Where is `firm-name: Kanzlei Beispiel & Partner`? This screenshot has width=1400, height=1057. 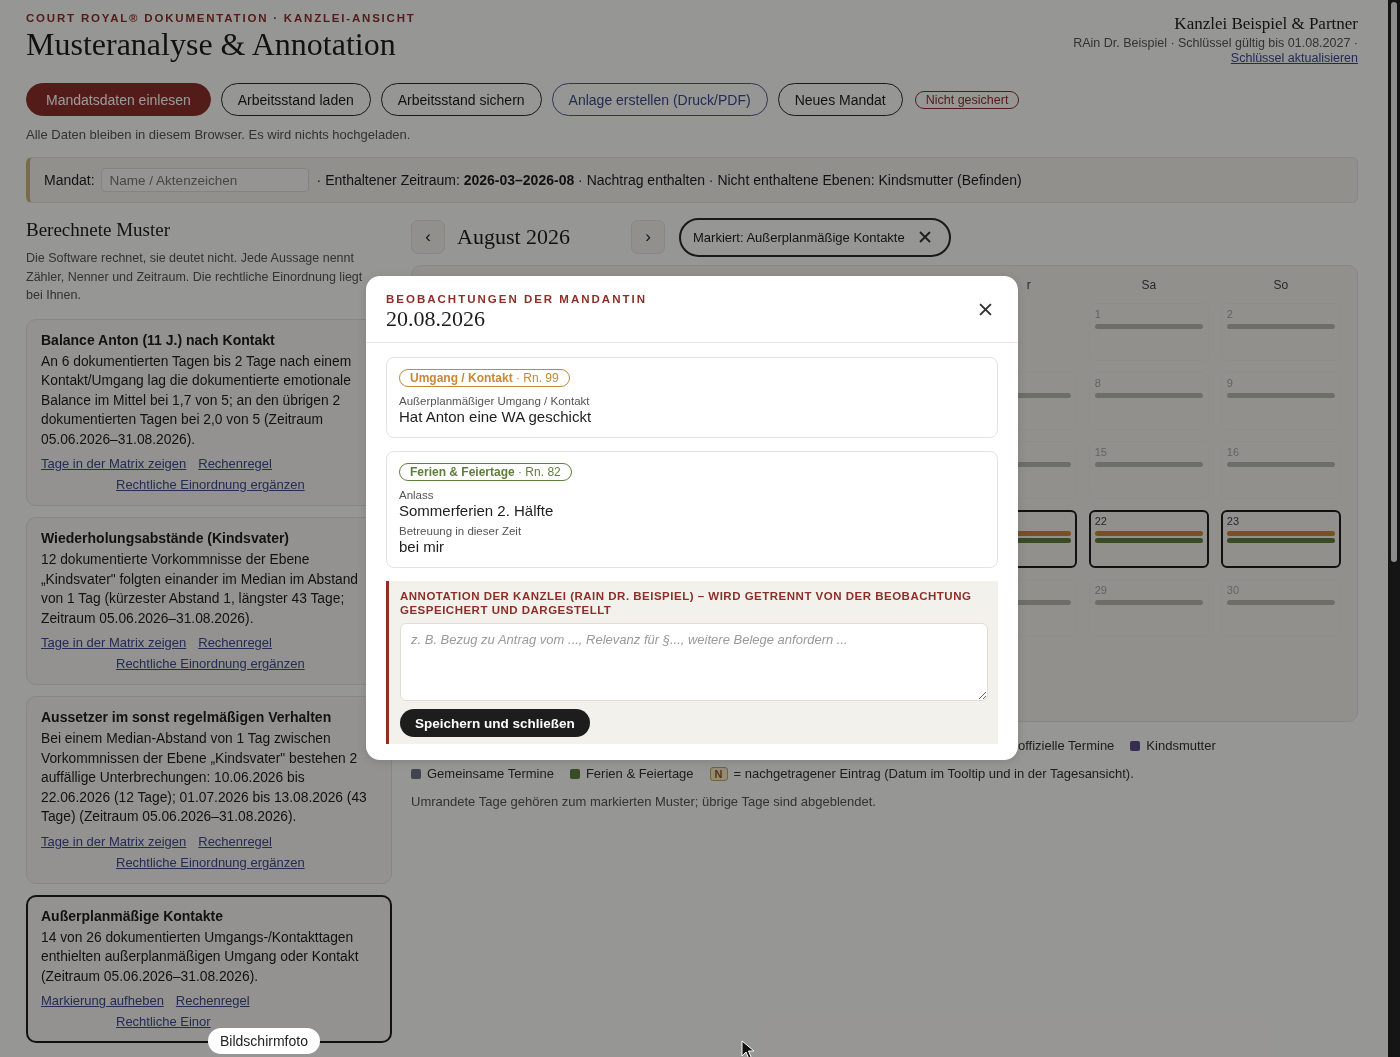 firm-name: Kanzlei Beispiel & Partner is located at coordinates (1266, 24).